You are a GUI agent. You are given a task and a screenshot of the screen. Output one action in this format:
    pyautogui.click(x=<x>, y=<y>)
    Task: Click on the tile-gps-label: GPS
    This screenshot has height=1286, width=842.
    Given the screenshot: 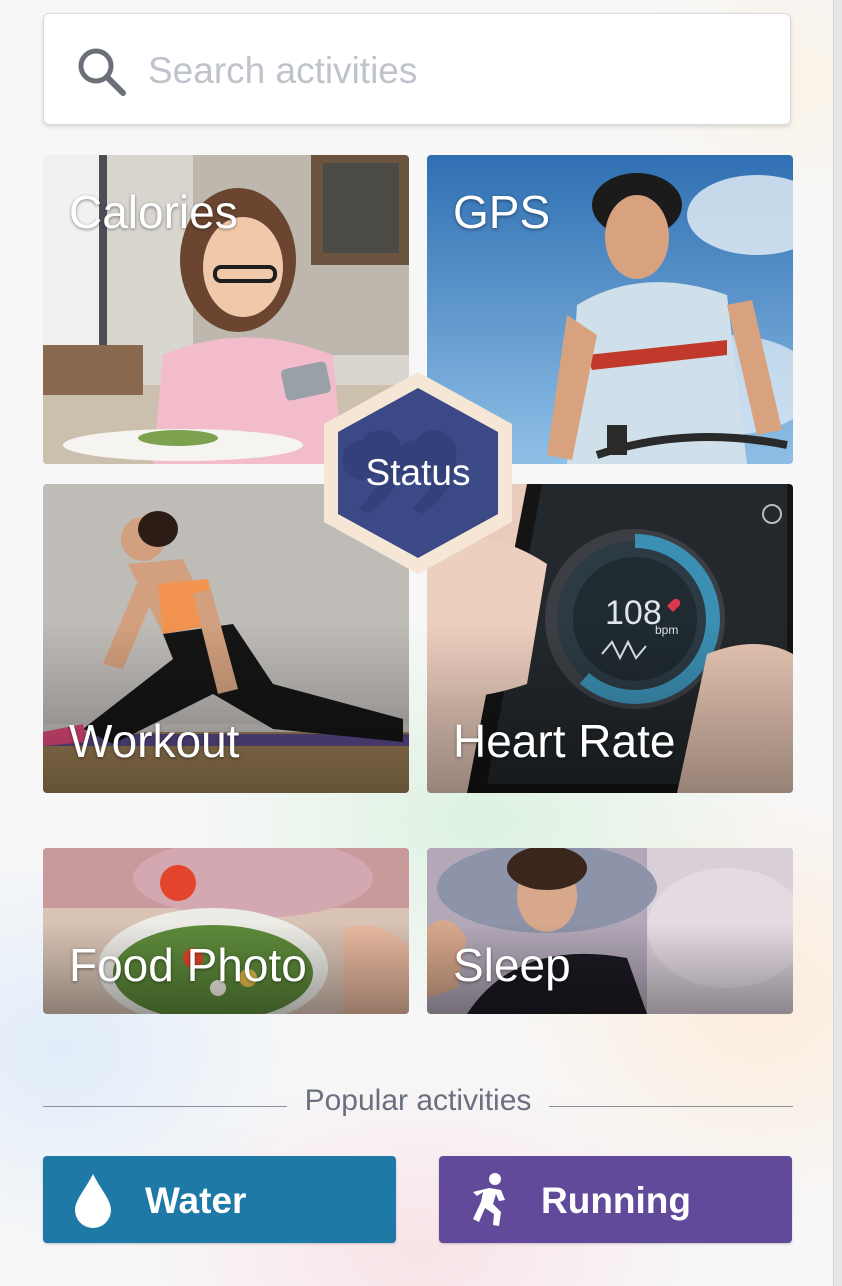 What is the action you would take?
    pyautogui.click(x=502, y=212)
    